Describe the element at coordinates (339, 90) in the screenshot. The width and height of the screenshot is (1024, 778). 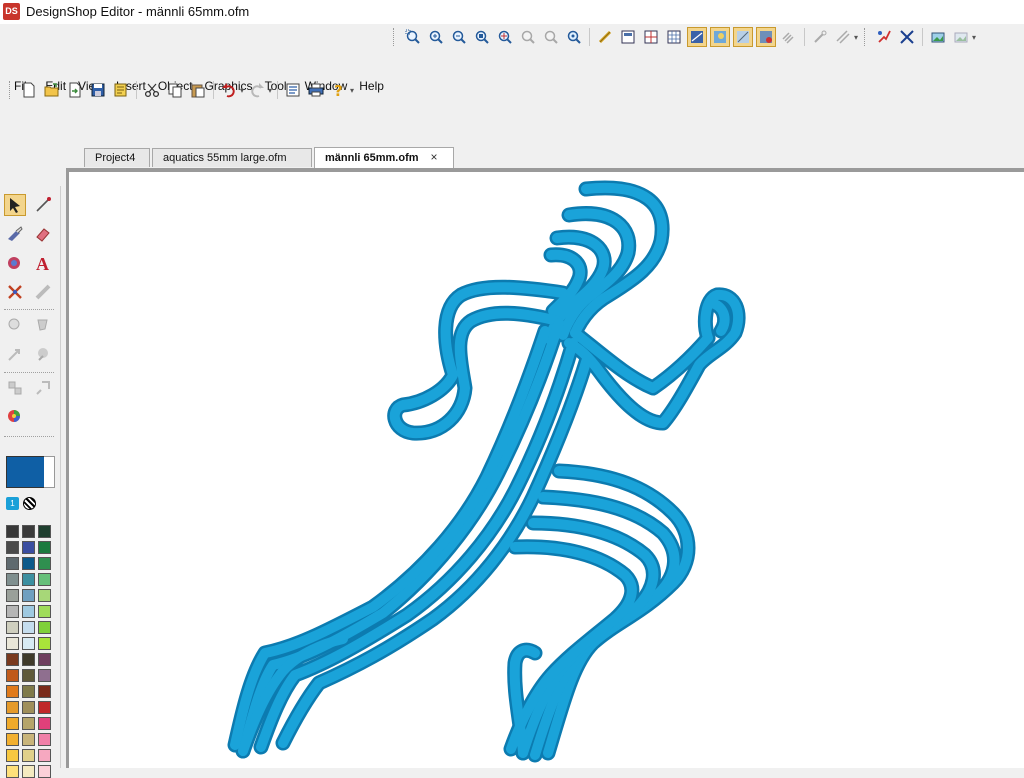
I see `help-icon: ?` at that location.